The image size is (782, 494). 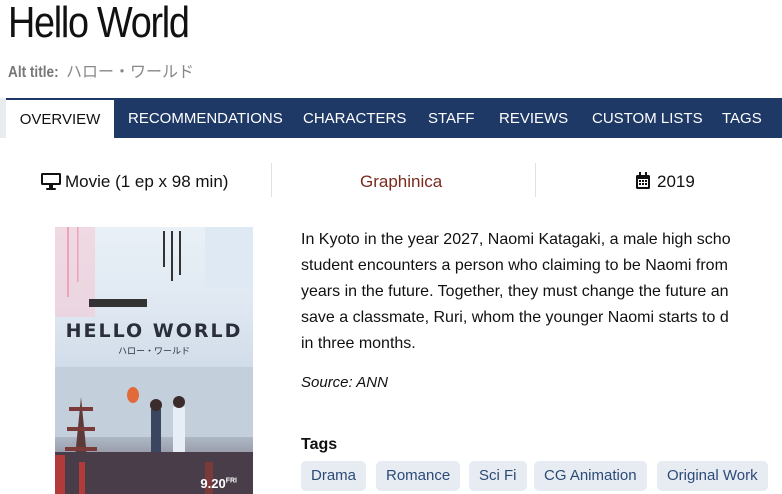 What do you see at coordinates (60, 118) in the screenshot?
I see `tab-overview: OVERVIEW` at bounding box center [60, 118].